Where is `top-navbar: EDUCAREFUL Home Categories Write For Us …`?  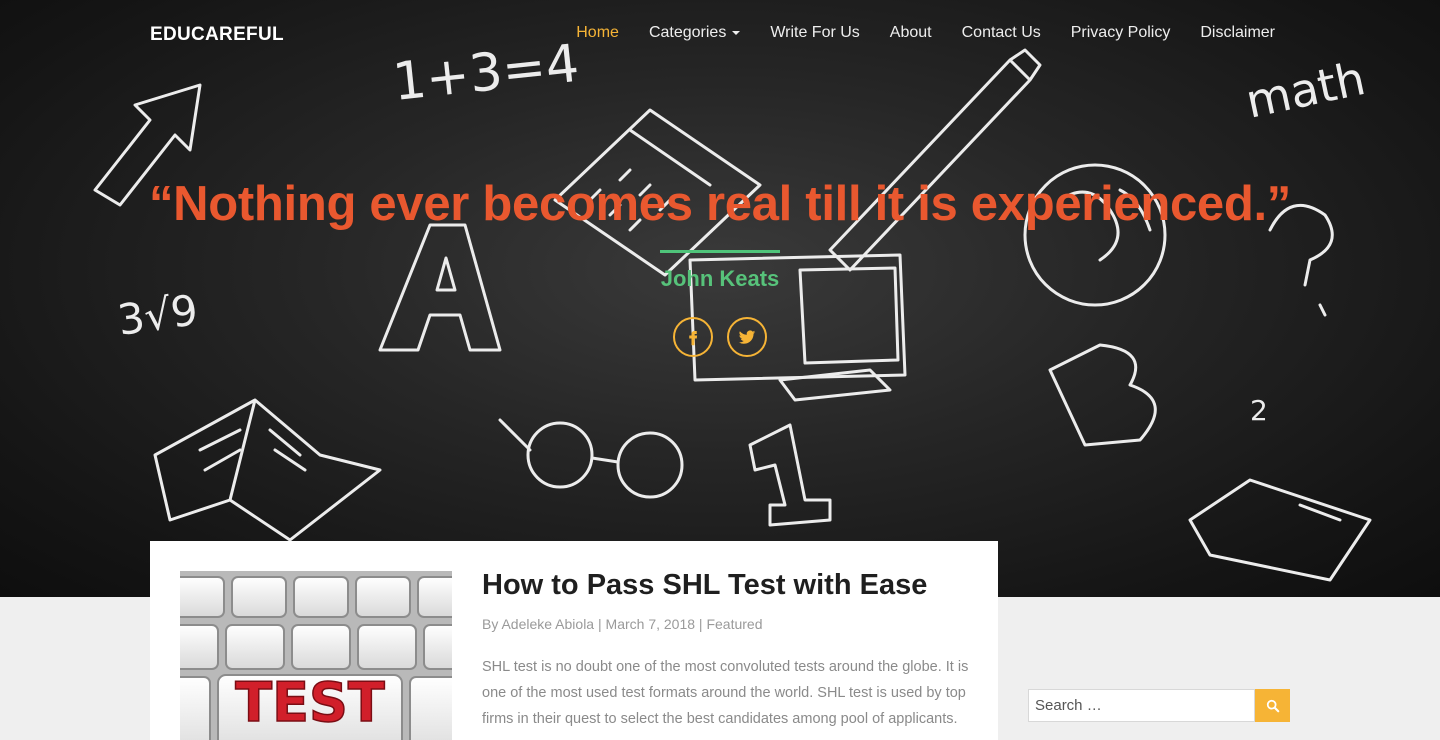 top-navbar: EDUCAREFUL Home Categories Write For Us … is located at coordinates (720, 35).